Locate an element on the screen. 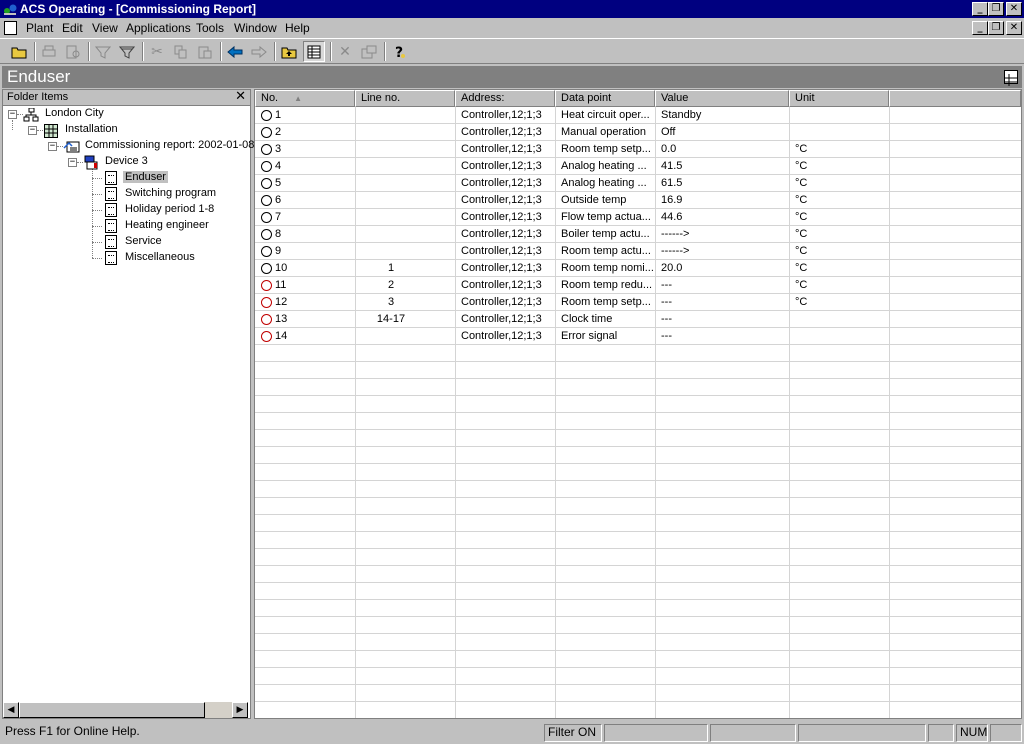 This screenshot has height=744, width=1024. column-header-data-point: Data point is located at coordinates (605, 98).